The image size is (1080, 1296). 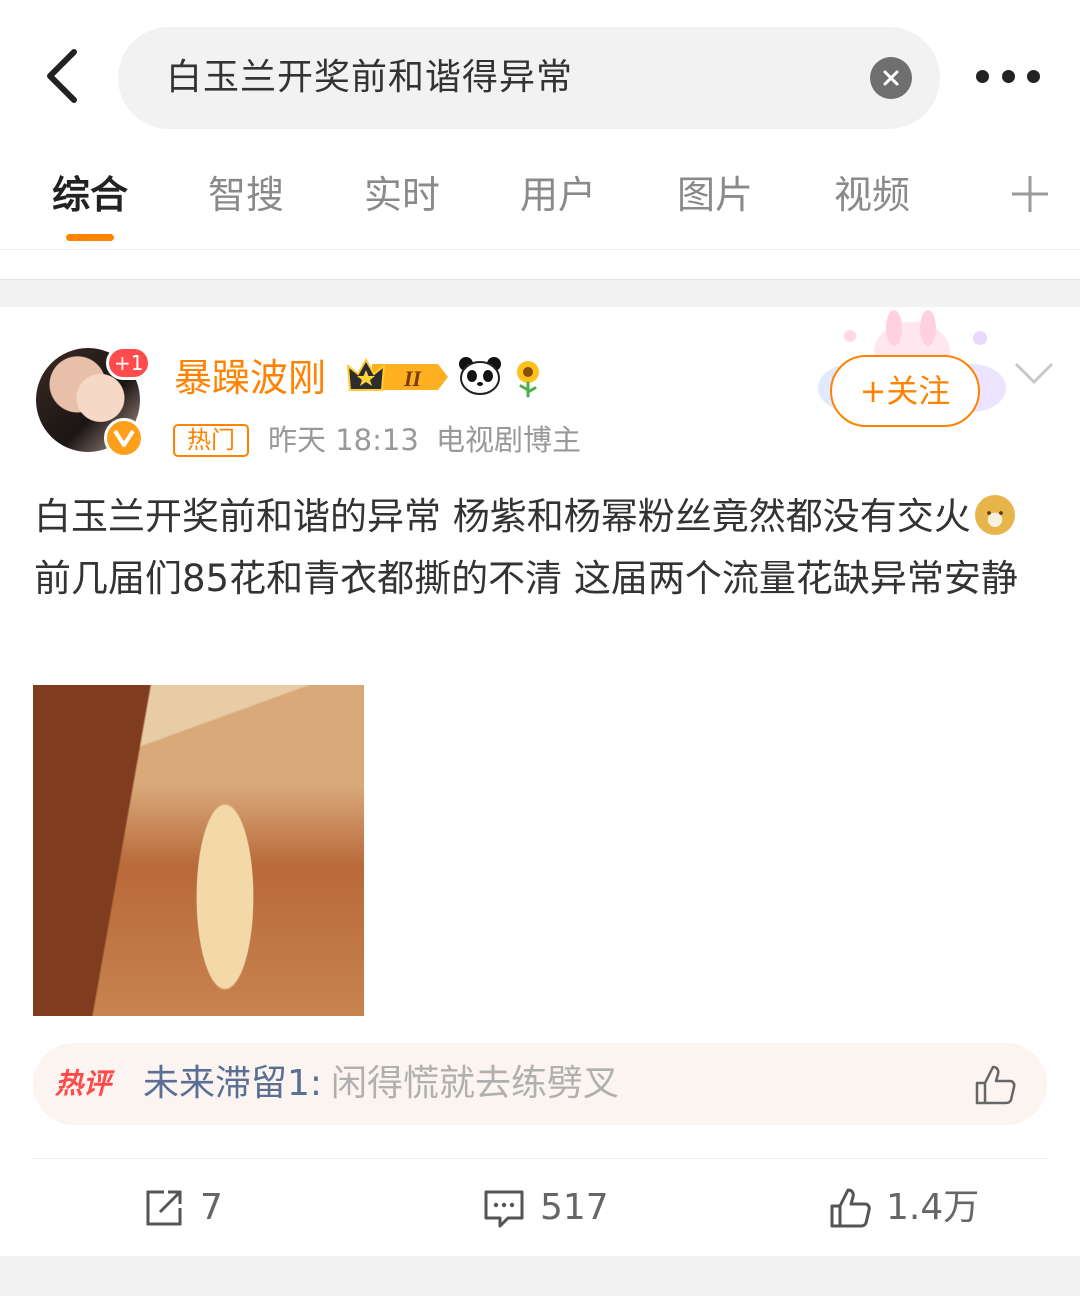 I want to click on share-icon, so click(x=164, y=1208).